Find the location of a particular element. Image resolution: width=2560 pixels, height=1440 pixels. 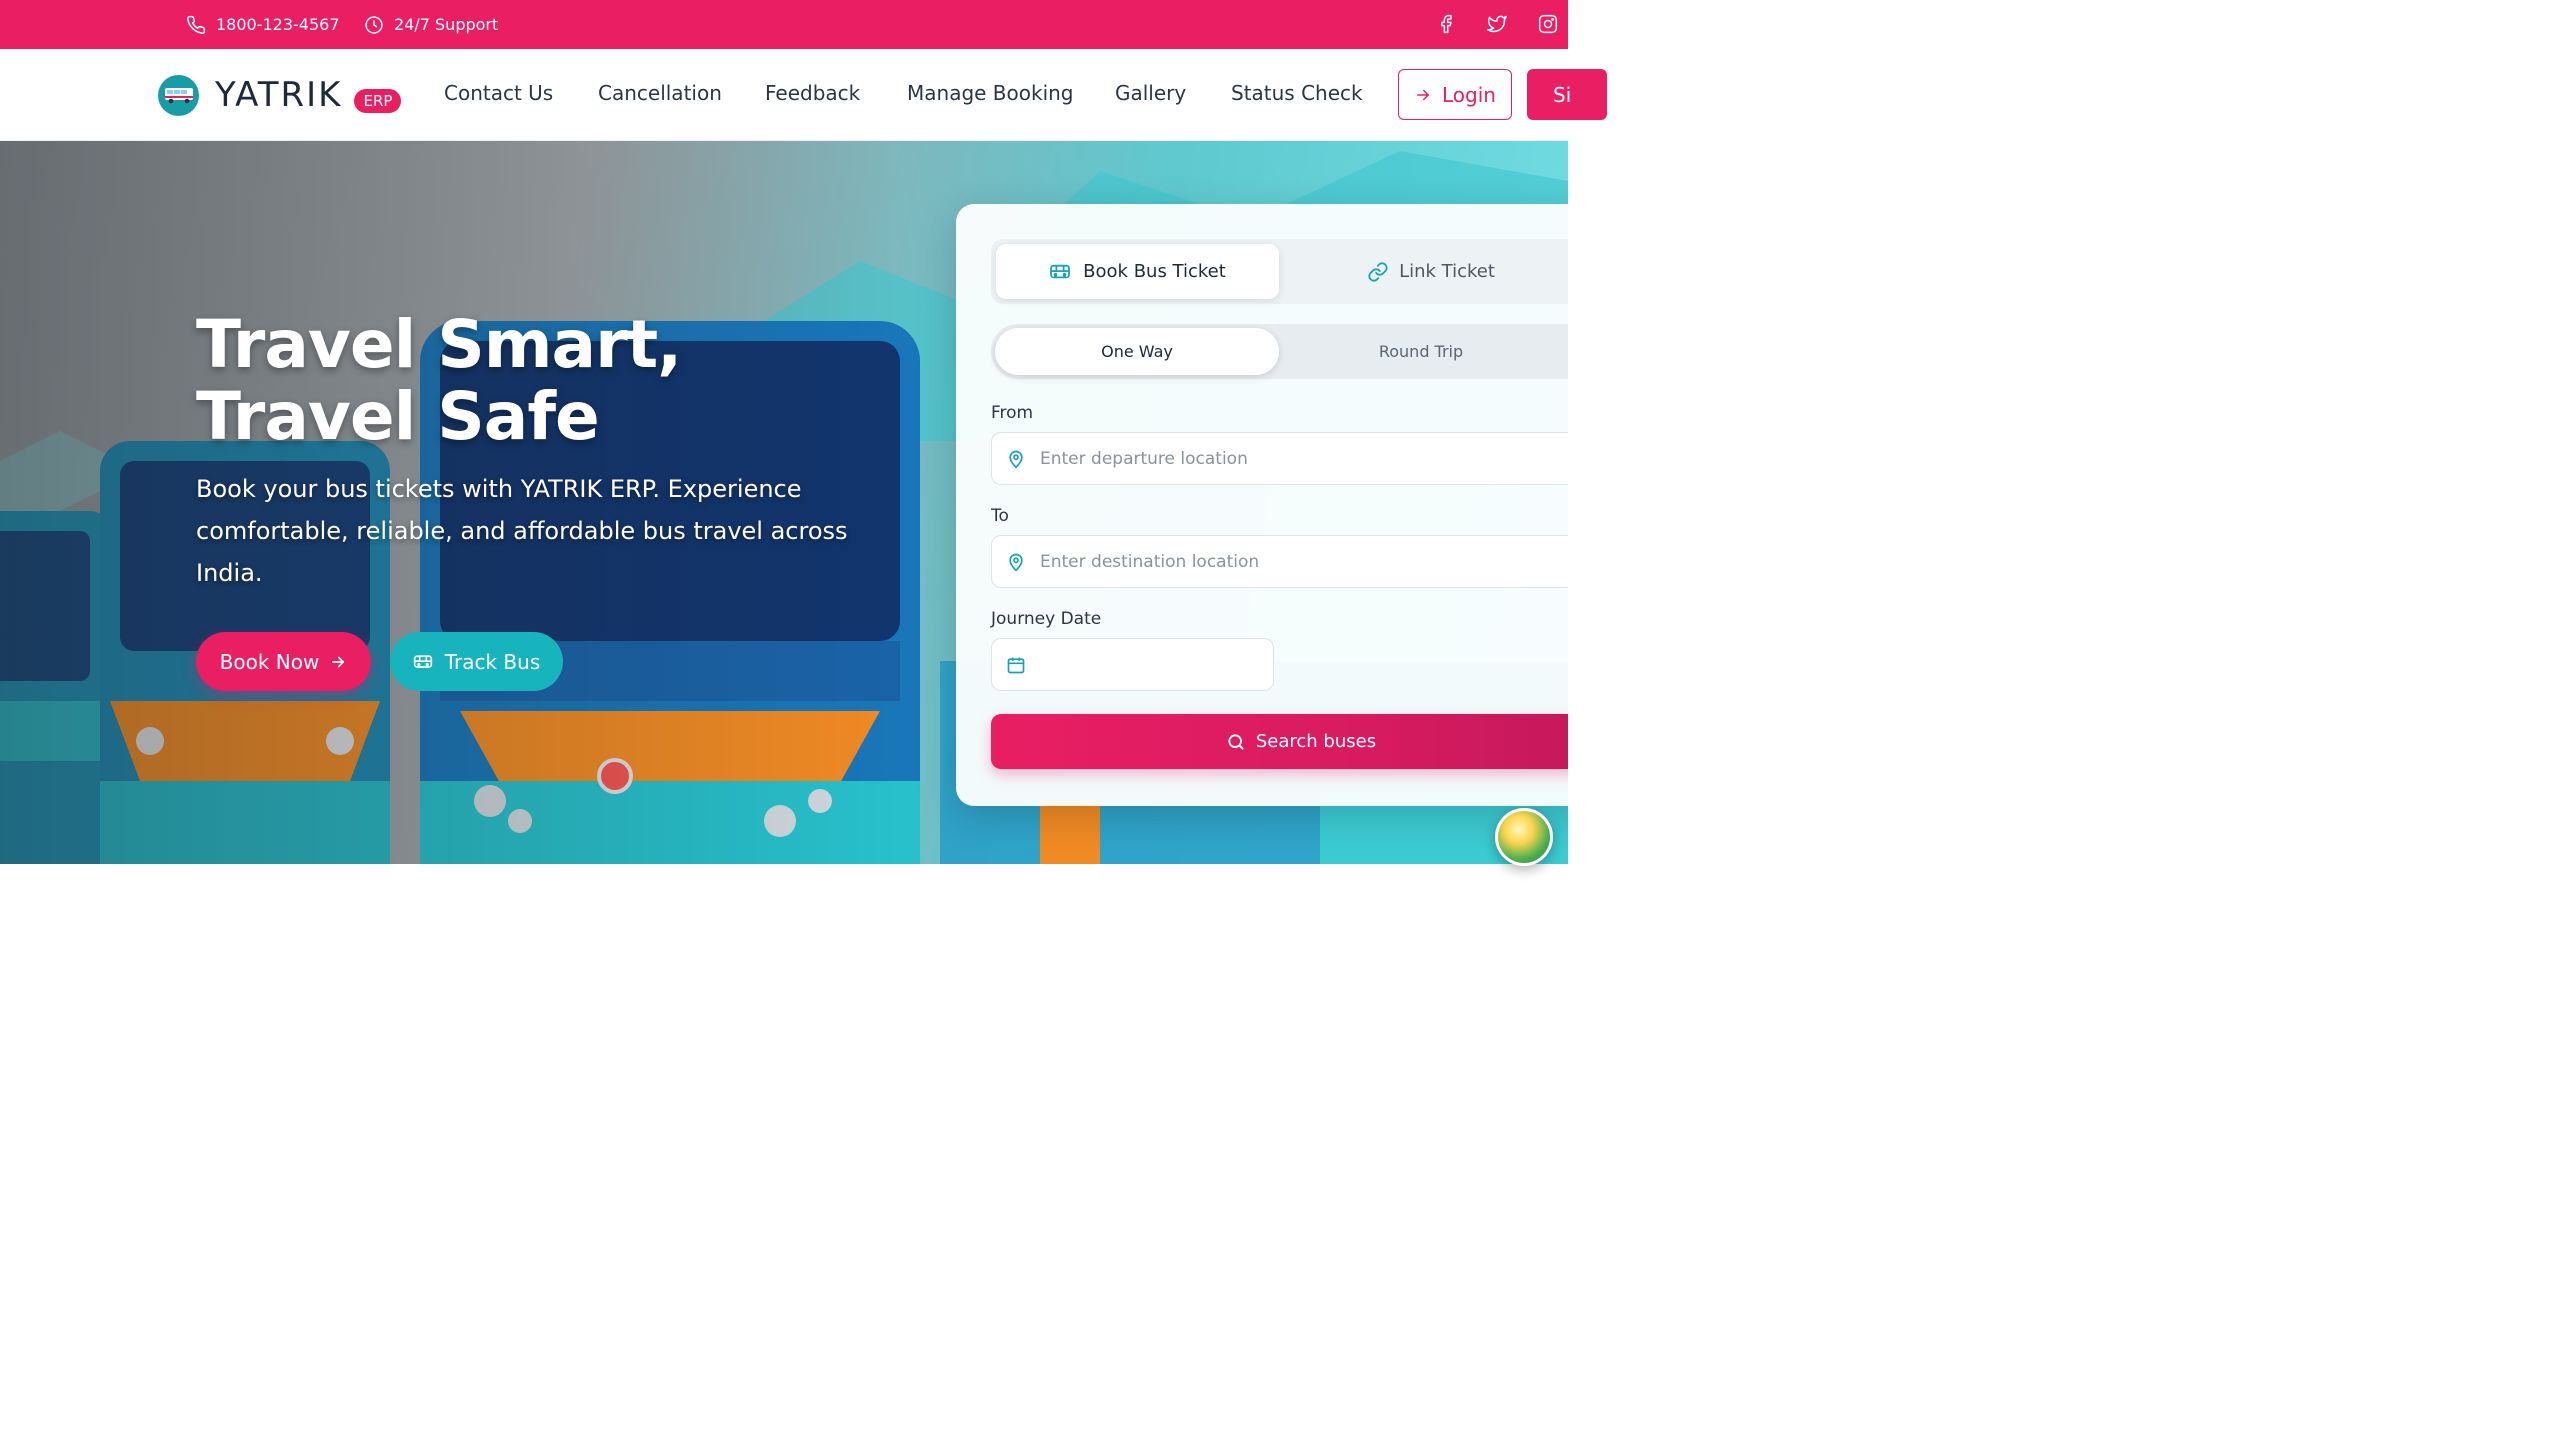

hero-title: Travel Smart, Travel Safe is located at coordinates (439, 380).